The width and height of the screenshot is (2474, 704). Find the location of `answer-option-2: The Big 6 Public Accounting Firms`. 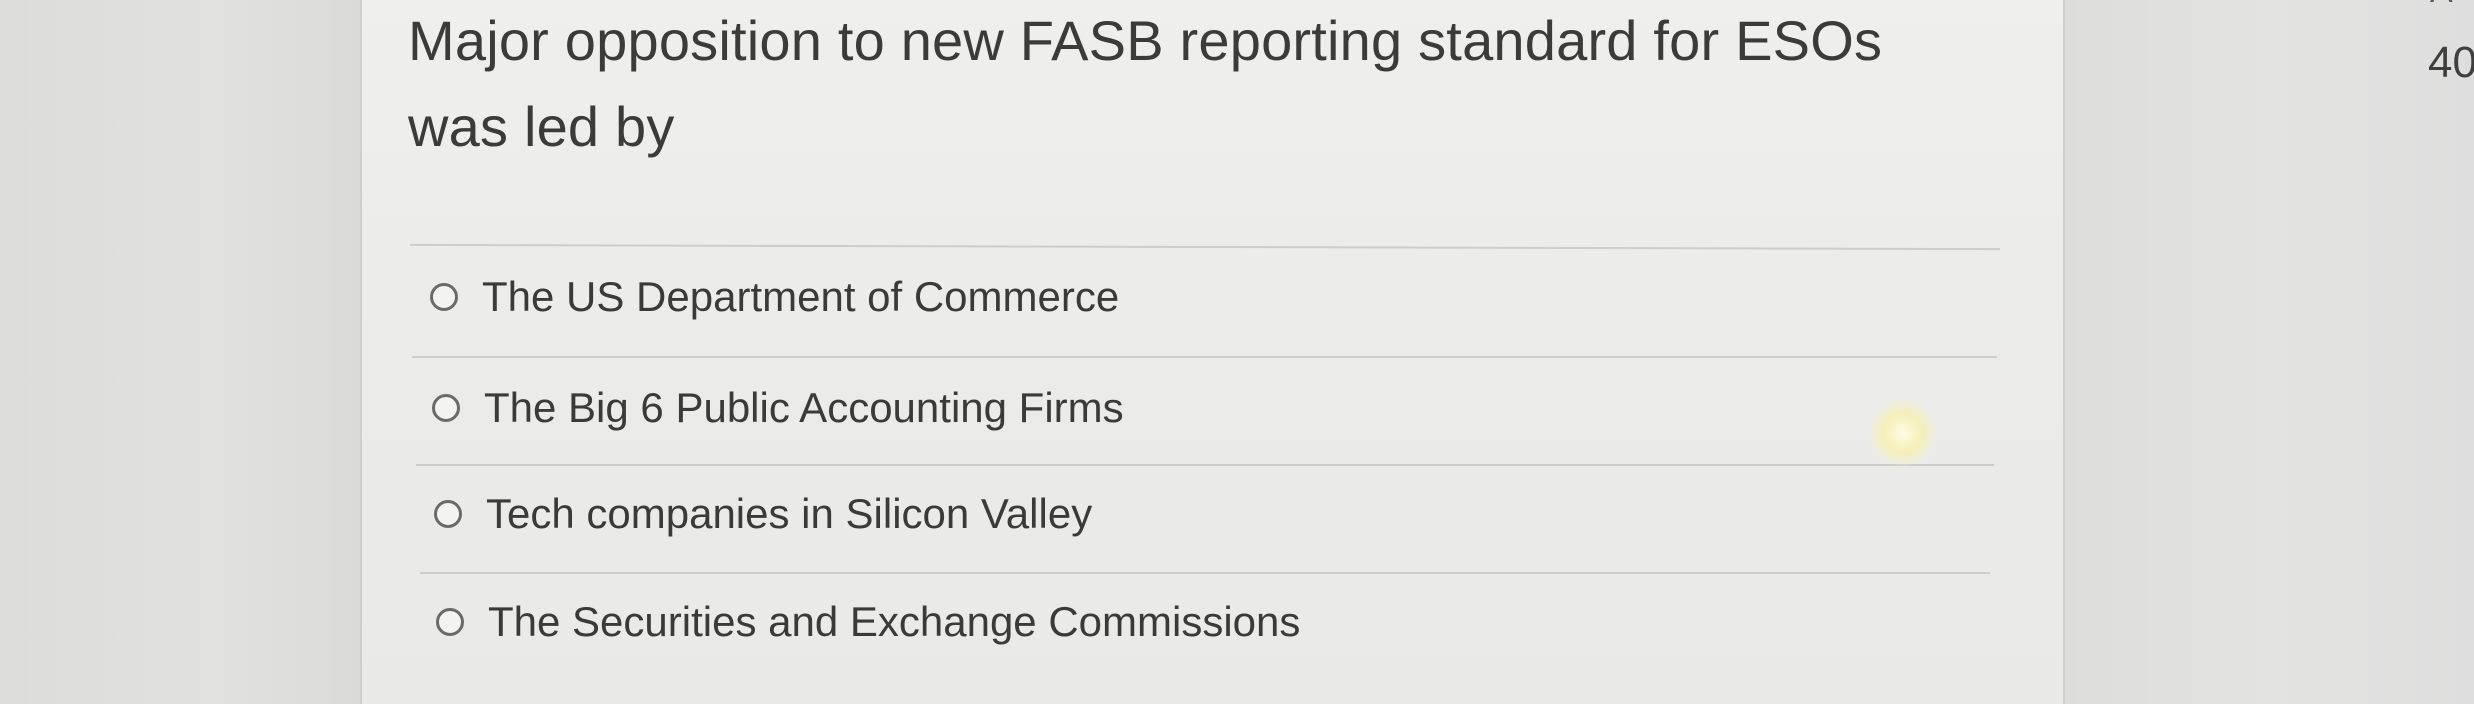

answer-option-2: The Big 6 Public Accounting Firms is located at coordinates (778, 408).